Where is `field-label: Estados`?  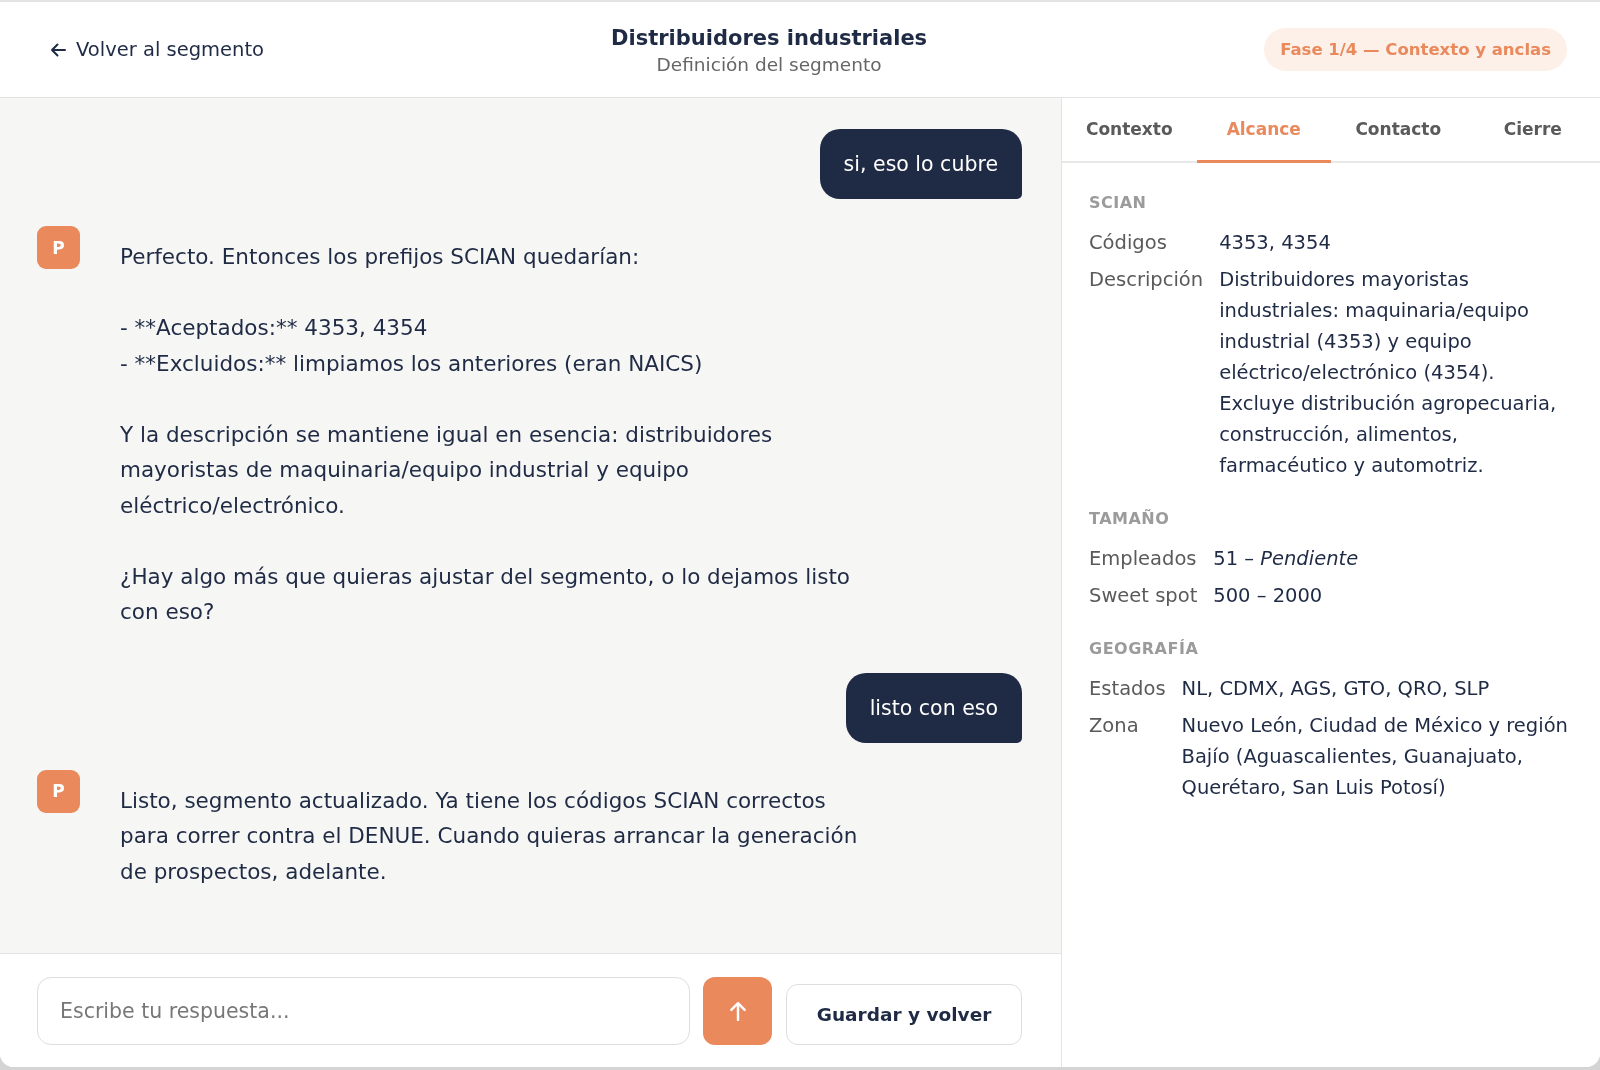 field-label: Estados is located at coordinates (1127, 689).